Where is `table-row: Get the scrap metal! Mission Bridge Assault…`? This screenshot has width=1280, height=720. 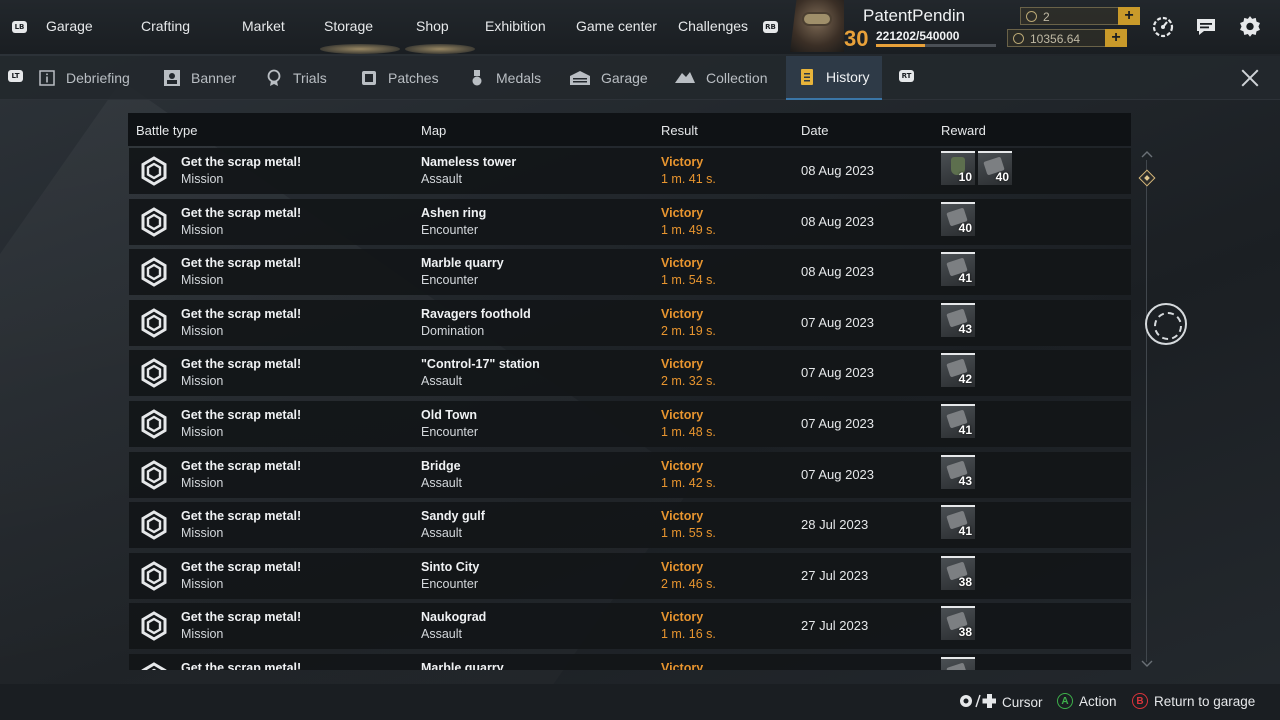 table-row: Get the scrap metal! Mission Bridge Assault… is located at coordinates (630, 474).